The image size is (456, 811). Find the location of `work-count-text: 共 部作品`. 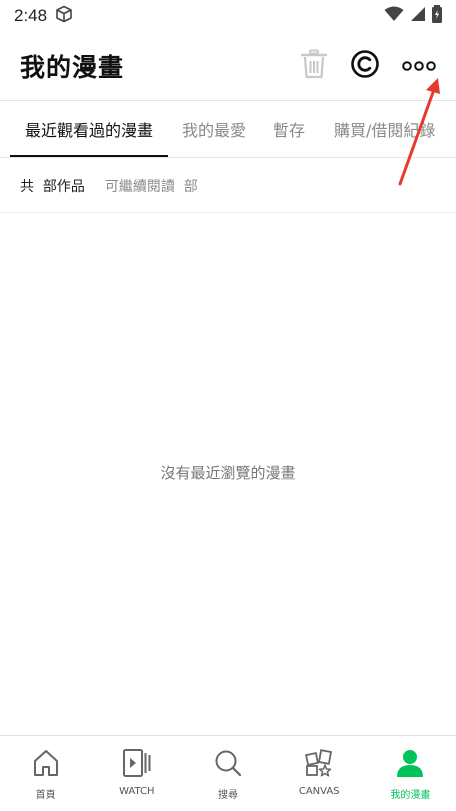

work-count-text: 共 部作品 is located at coordinates (52, 186).